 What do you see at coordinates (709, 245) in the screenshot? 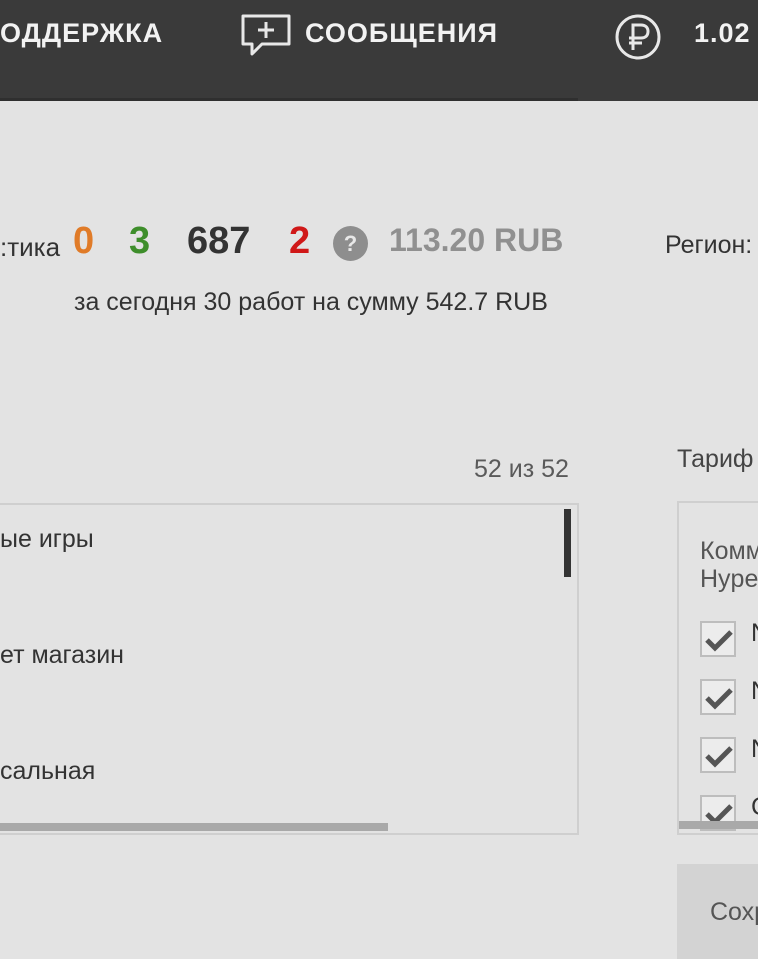
I see `region-label: Регион:` at bounding box center [709, 245].